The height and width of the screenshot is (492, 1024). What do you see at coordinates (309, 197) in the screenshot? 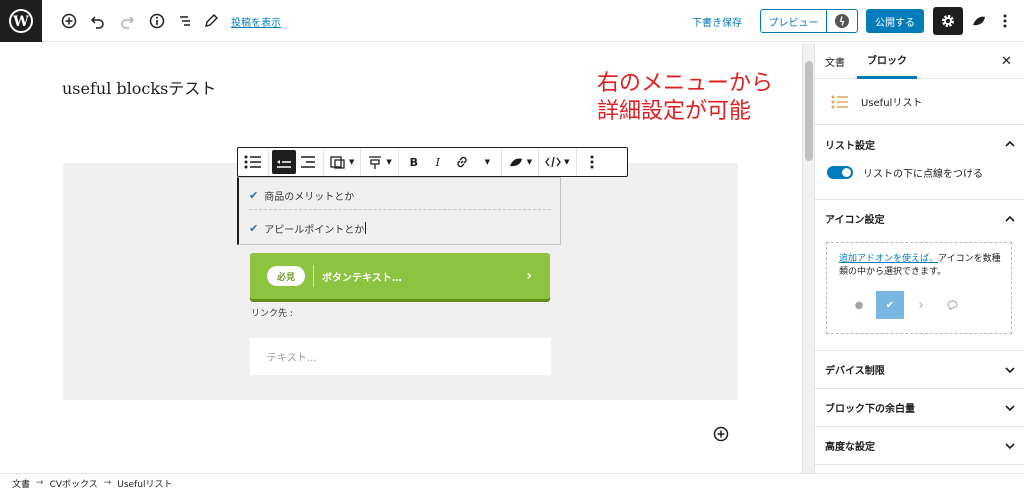
I see `list-item-text: 商品のメリットとか` at bounding box center [309, 197].